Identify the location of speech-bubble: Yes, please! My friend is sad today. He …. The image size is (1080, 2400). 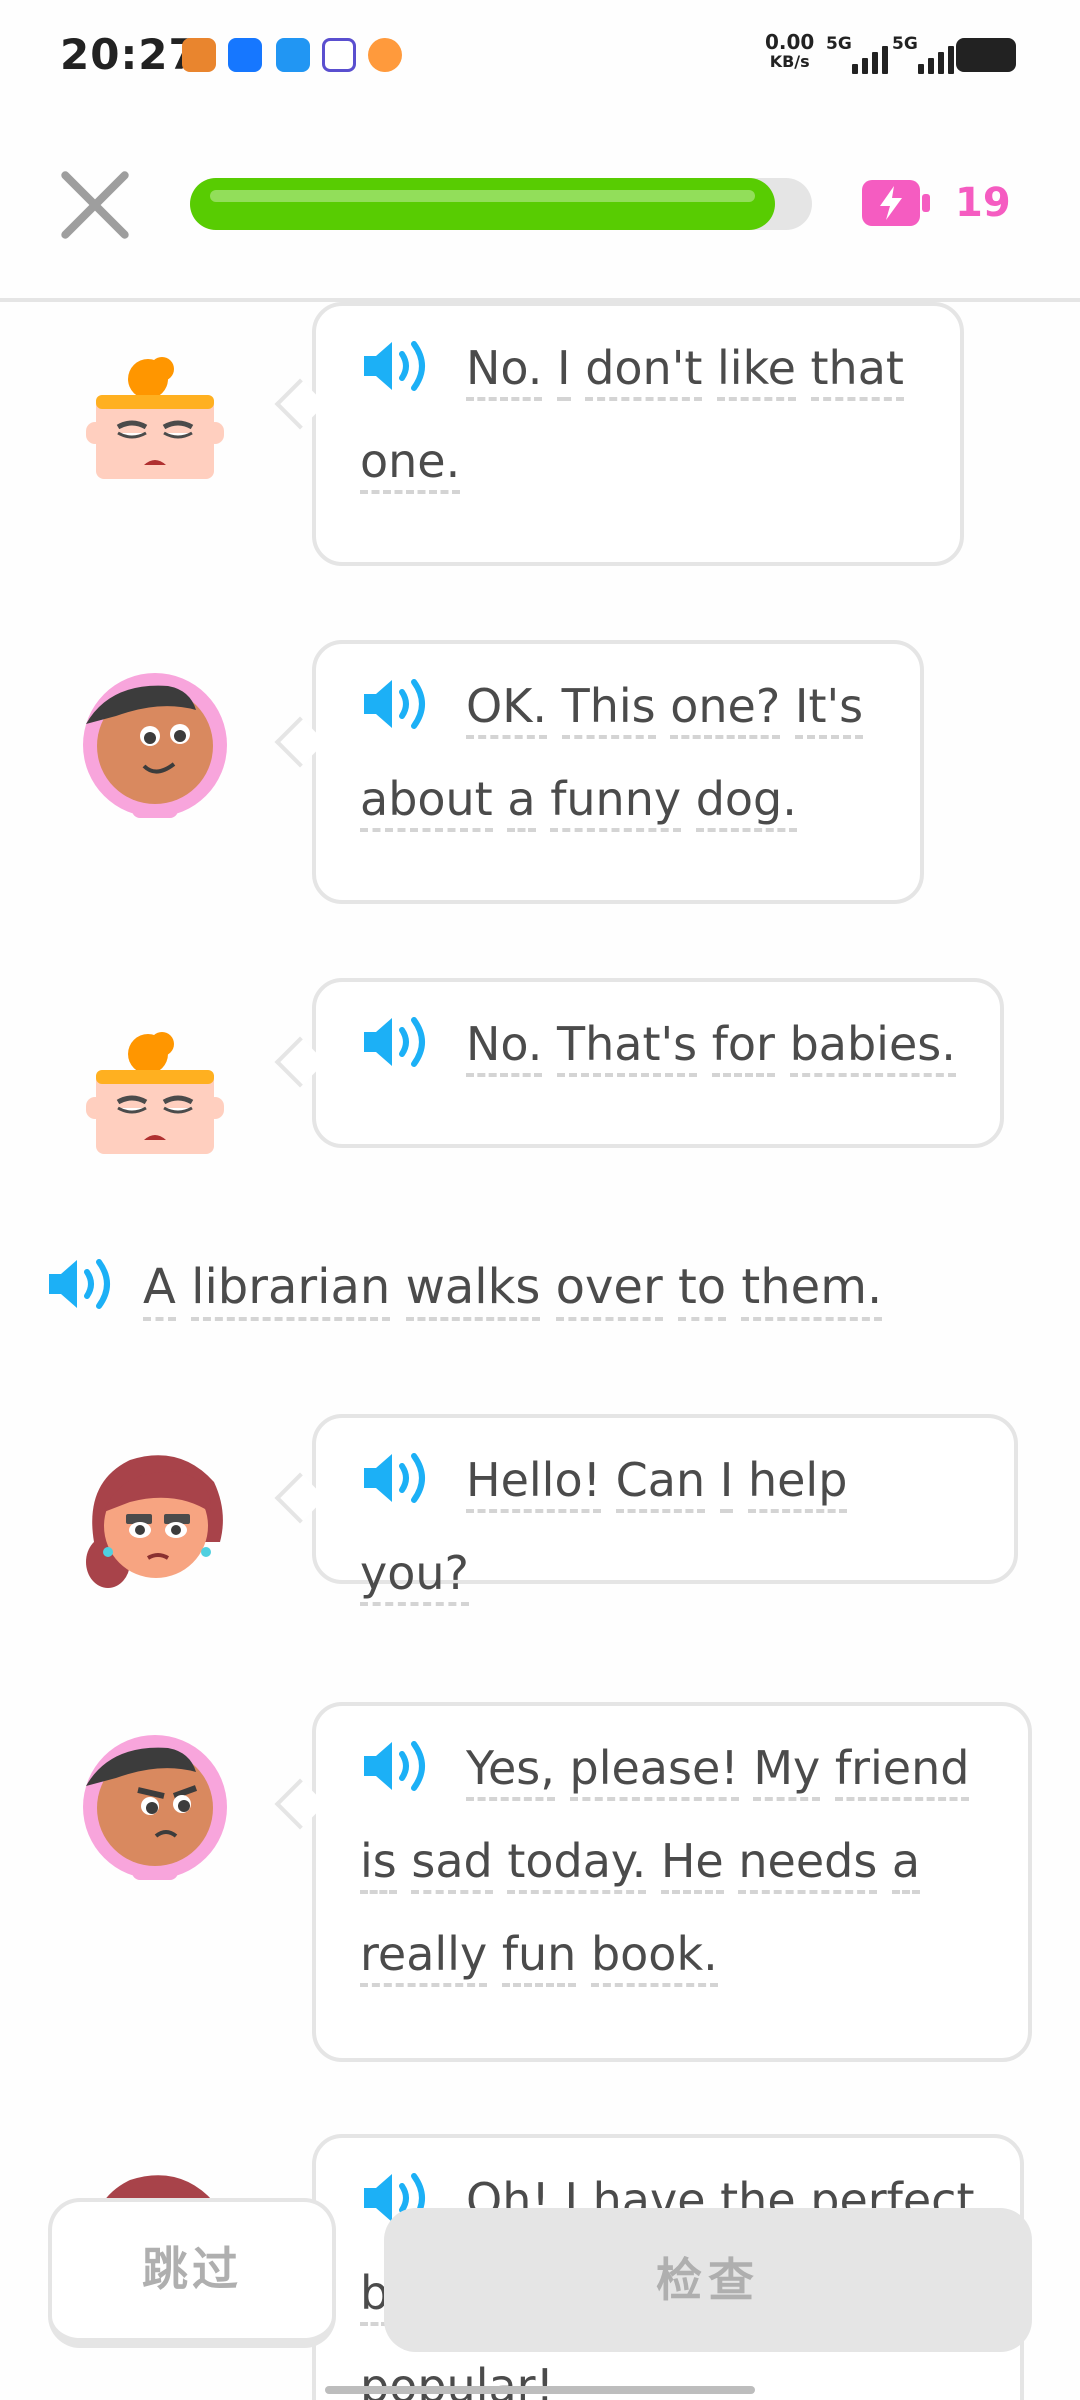
(653, 1882).